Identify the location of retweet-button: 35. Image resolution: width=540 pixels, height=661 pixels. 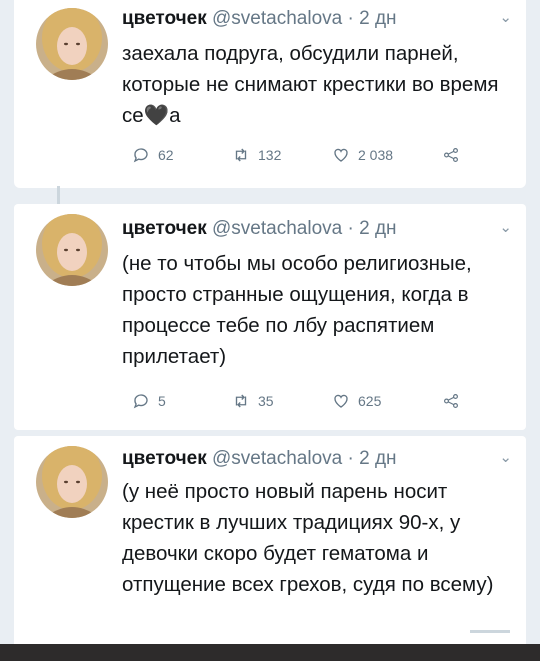
(253, 401).